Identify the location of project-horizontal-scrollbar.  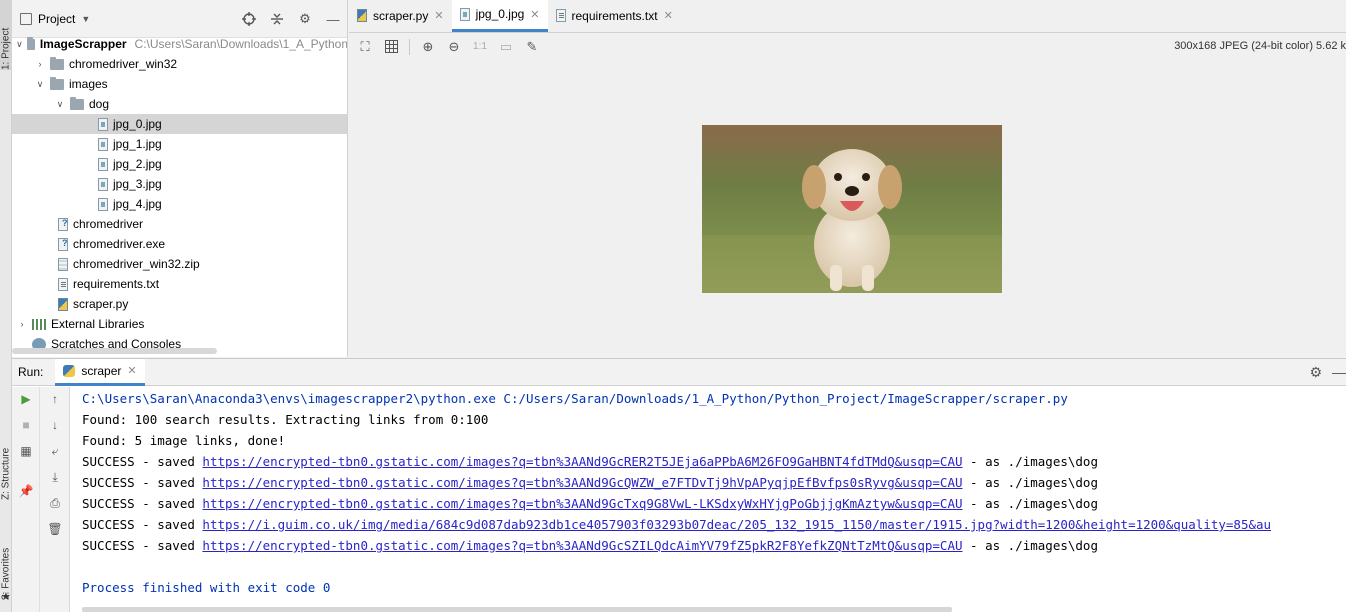
(114, 351).